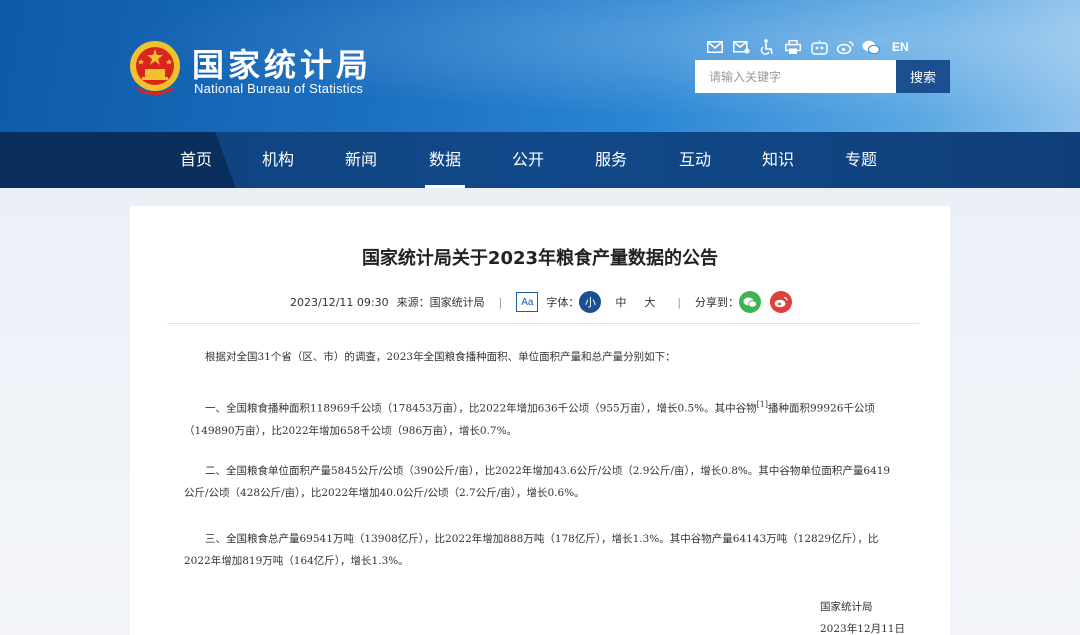 The height and width of the screenshot is (635, 1080). What do you see at coordinates (543, 323) in the screenshot?
I see `article-divider` at bounding box center [543, 323].